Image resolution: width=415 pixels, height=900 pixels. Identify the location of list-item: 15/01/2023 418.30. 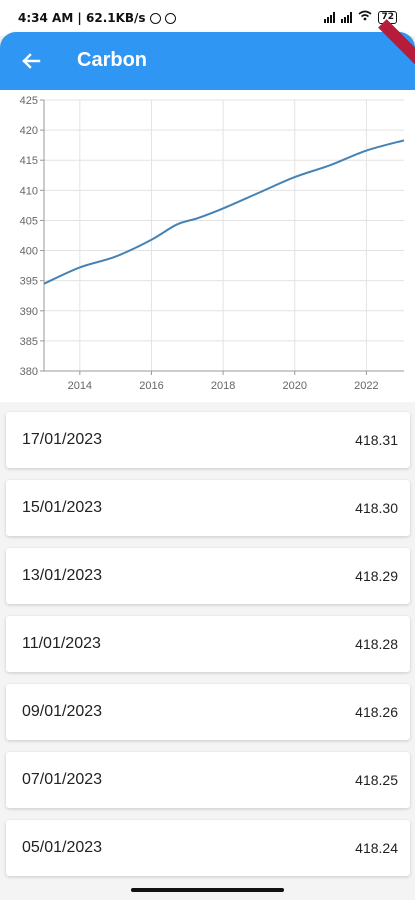
(208, 508).